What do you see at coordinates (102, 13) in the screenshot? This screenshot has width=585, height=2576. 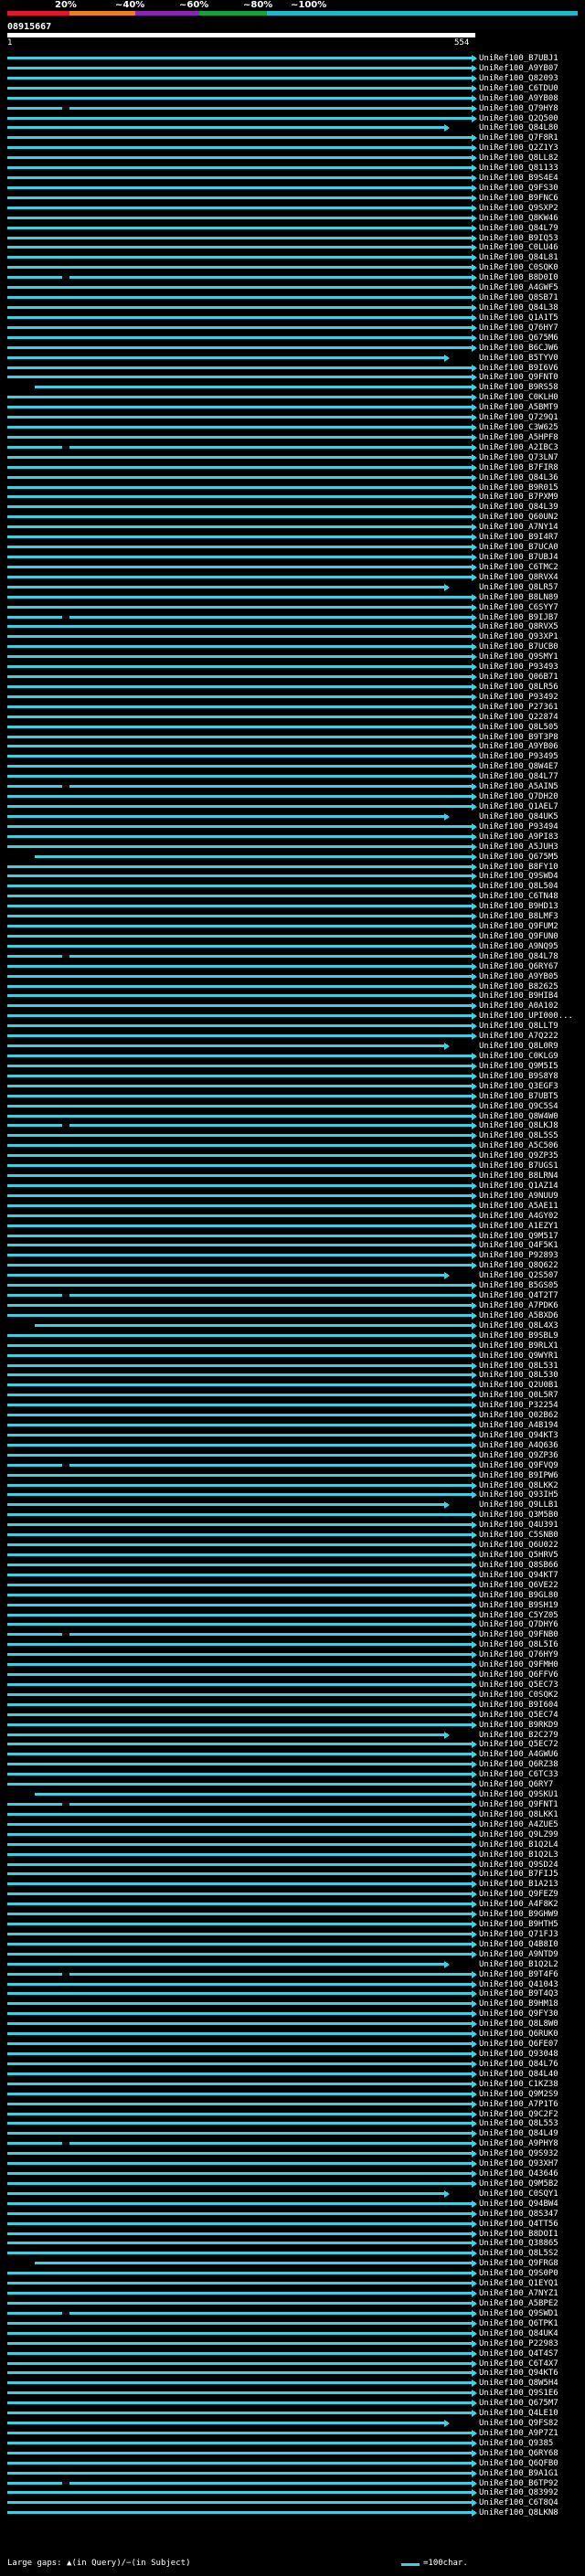 I see `scale-segment` at bounding box center [102, 13].